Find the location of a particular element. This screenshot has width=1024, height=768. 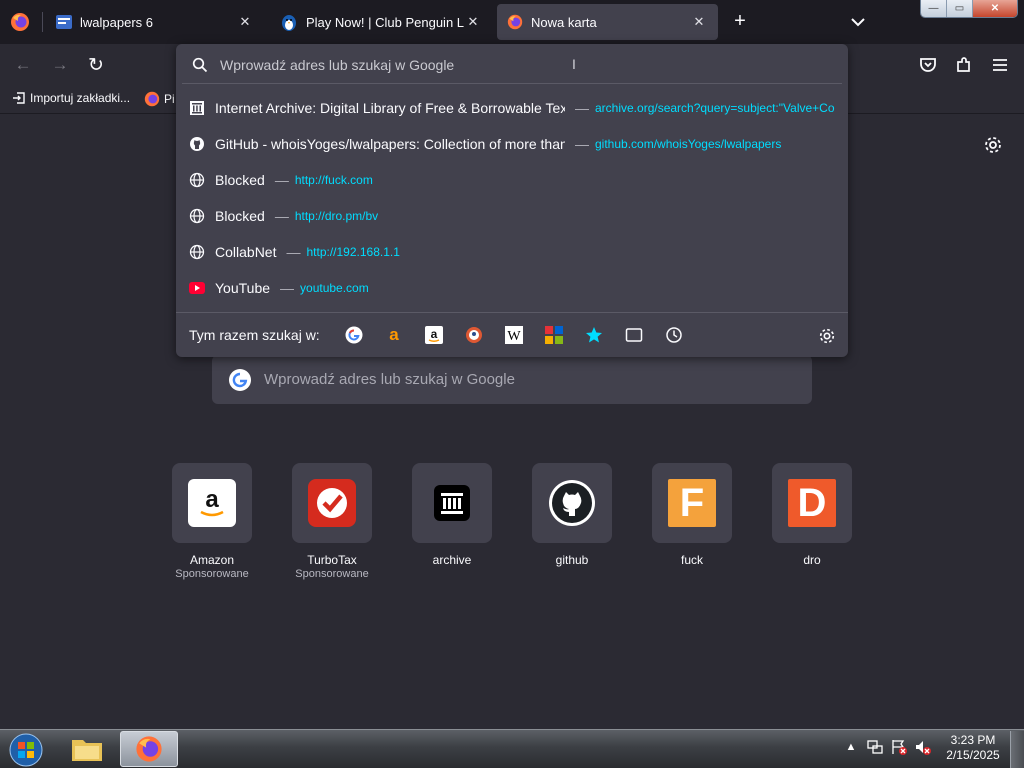

tabs-icon is located at coordinates (634, 335).